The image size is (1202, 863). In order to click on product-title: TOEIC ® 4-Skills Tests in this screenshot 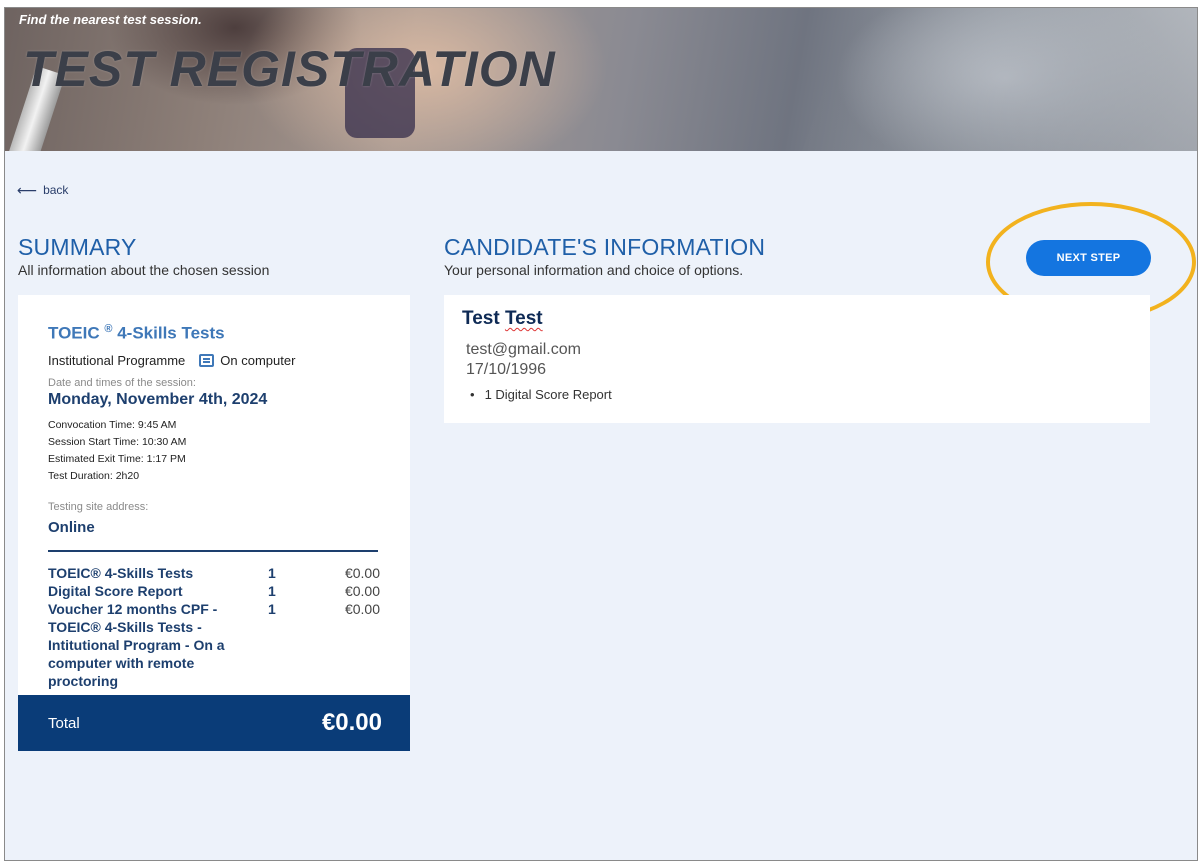, I will do `click(214, 333)`.